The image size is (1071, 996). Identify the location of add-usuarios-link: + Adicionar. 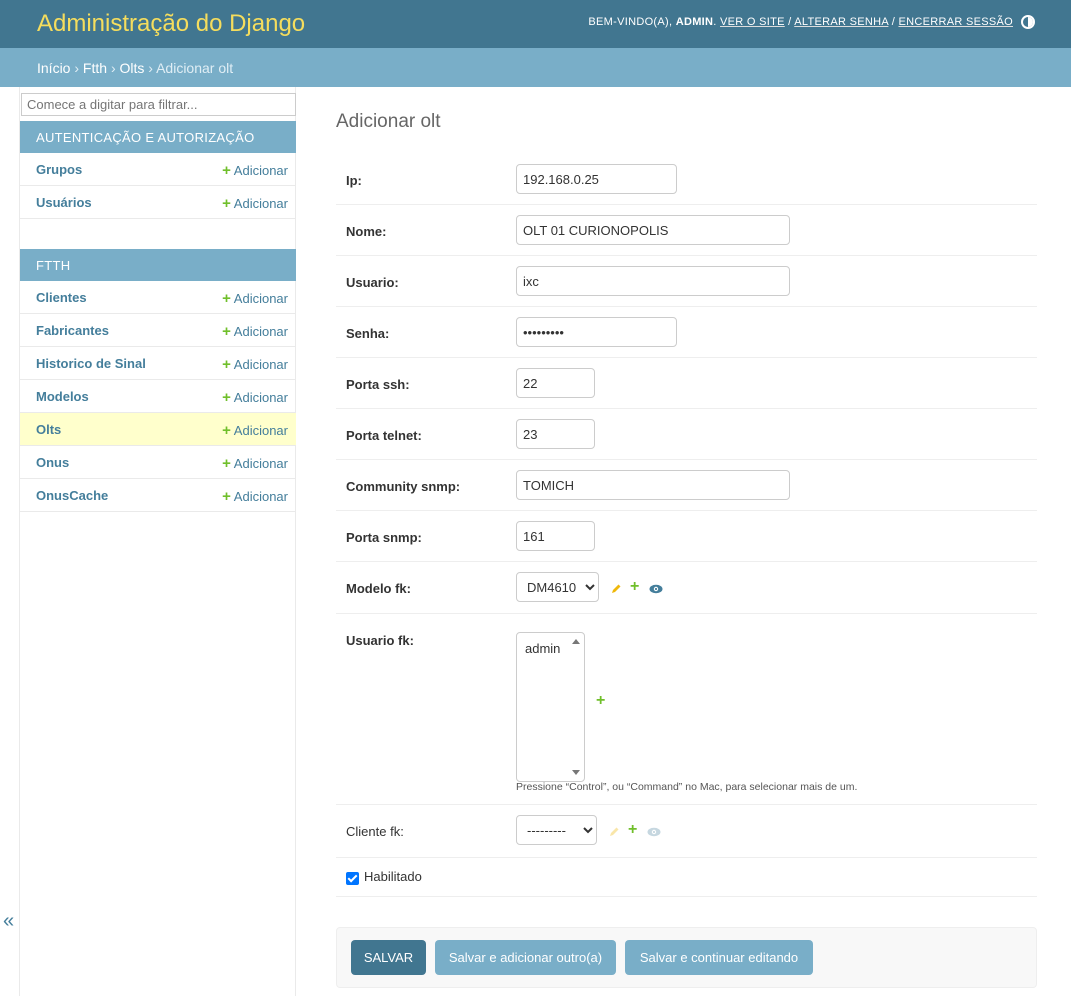
(255, 203).